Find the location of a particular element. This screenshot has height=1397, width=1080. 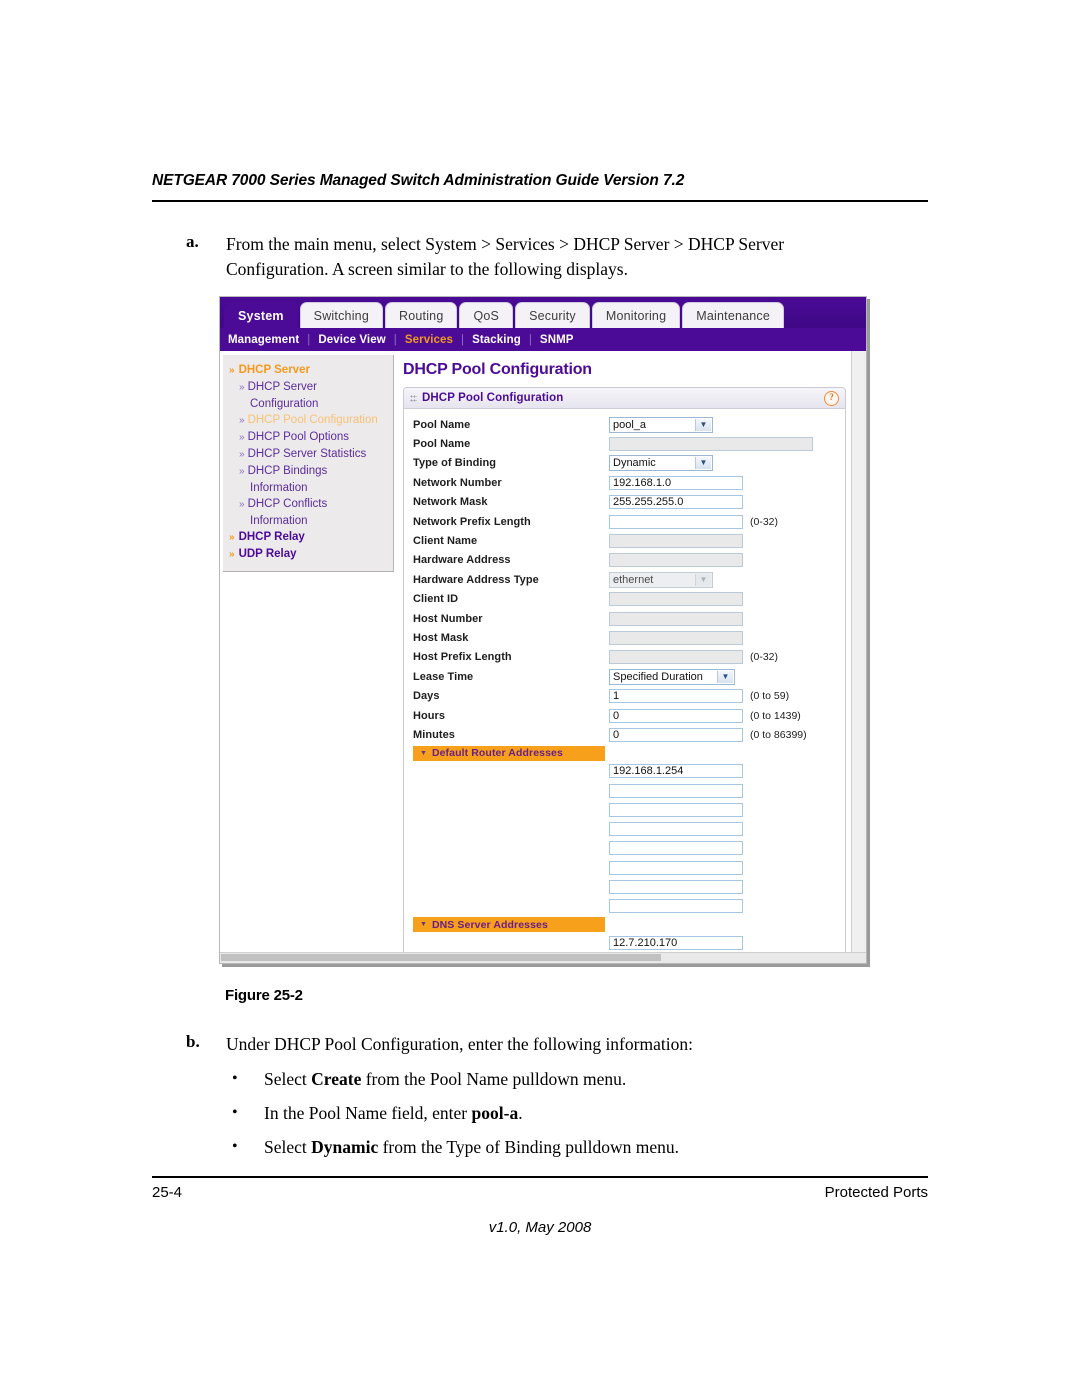

subnav-item-stacking: Stacking is located at coordinates (496, 340).